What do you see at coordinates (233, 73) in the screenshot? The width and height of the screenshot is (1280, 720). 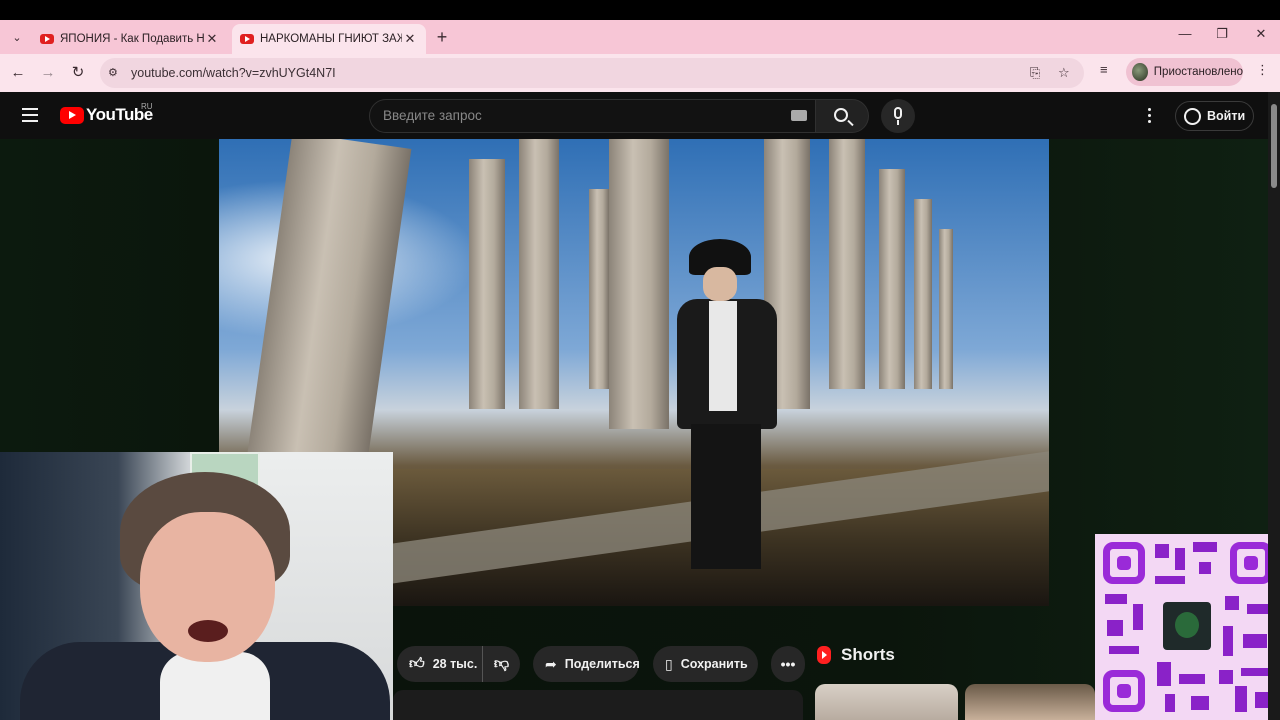 I see `url-text: youtube.com/watch?v=zvhUYGt4N7I` at bounding box center [233, 73].